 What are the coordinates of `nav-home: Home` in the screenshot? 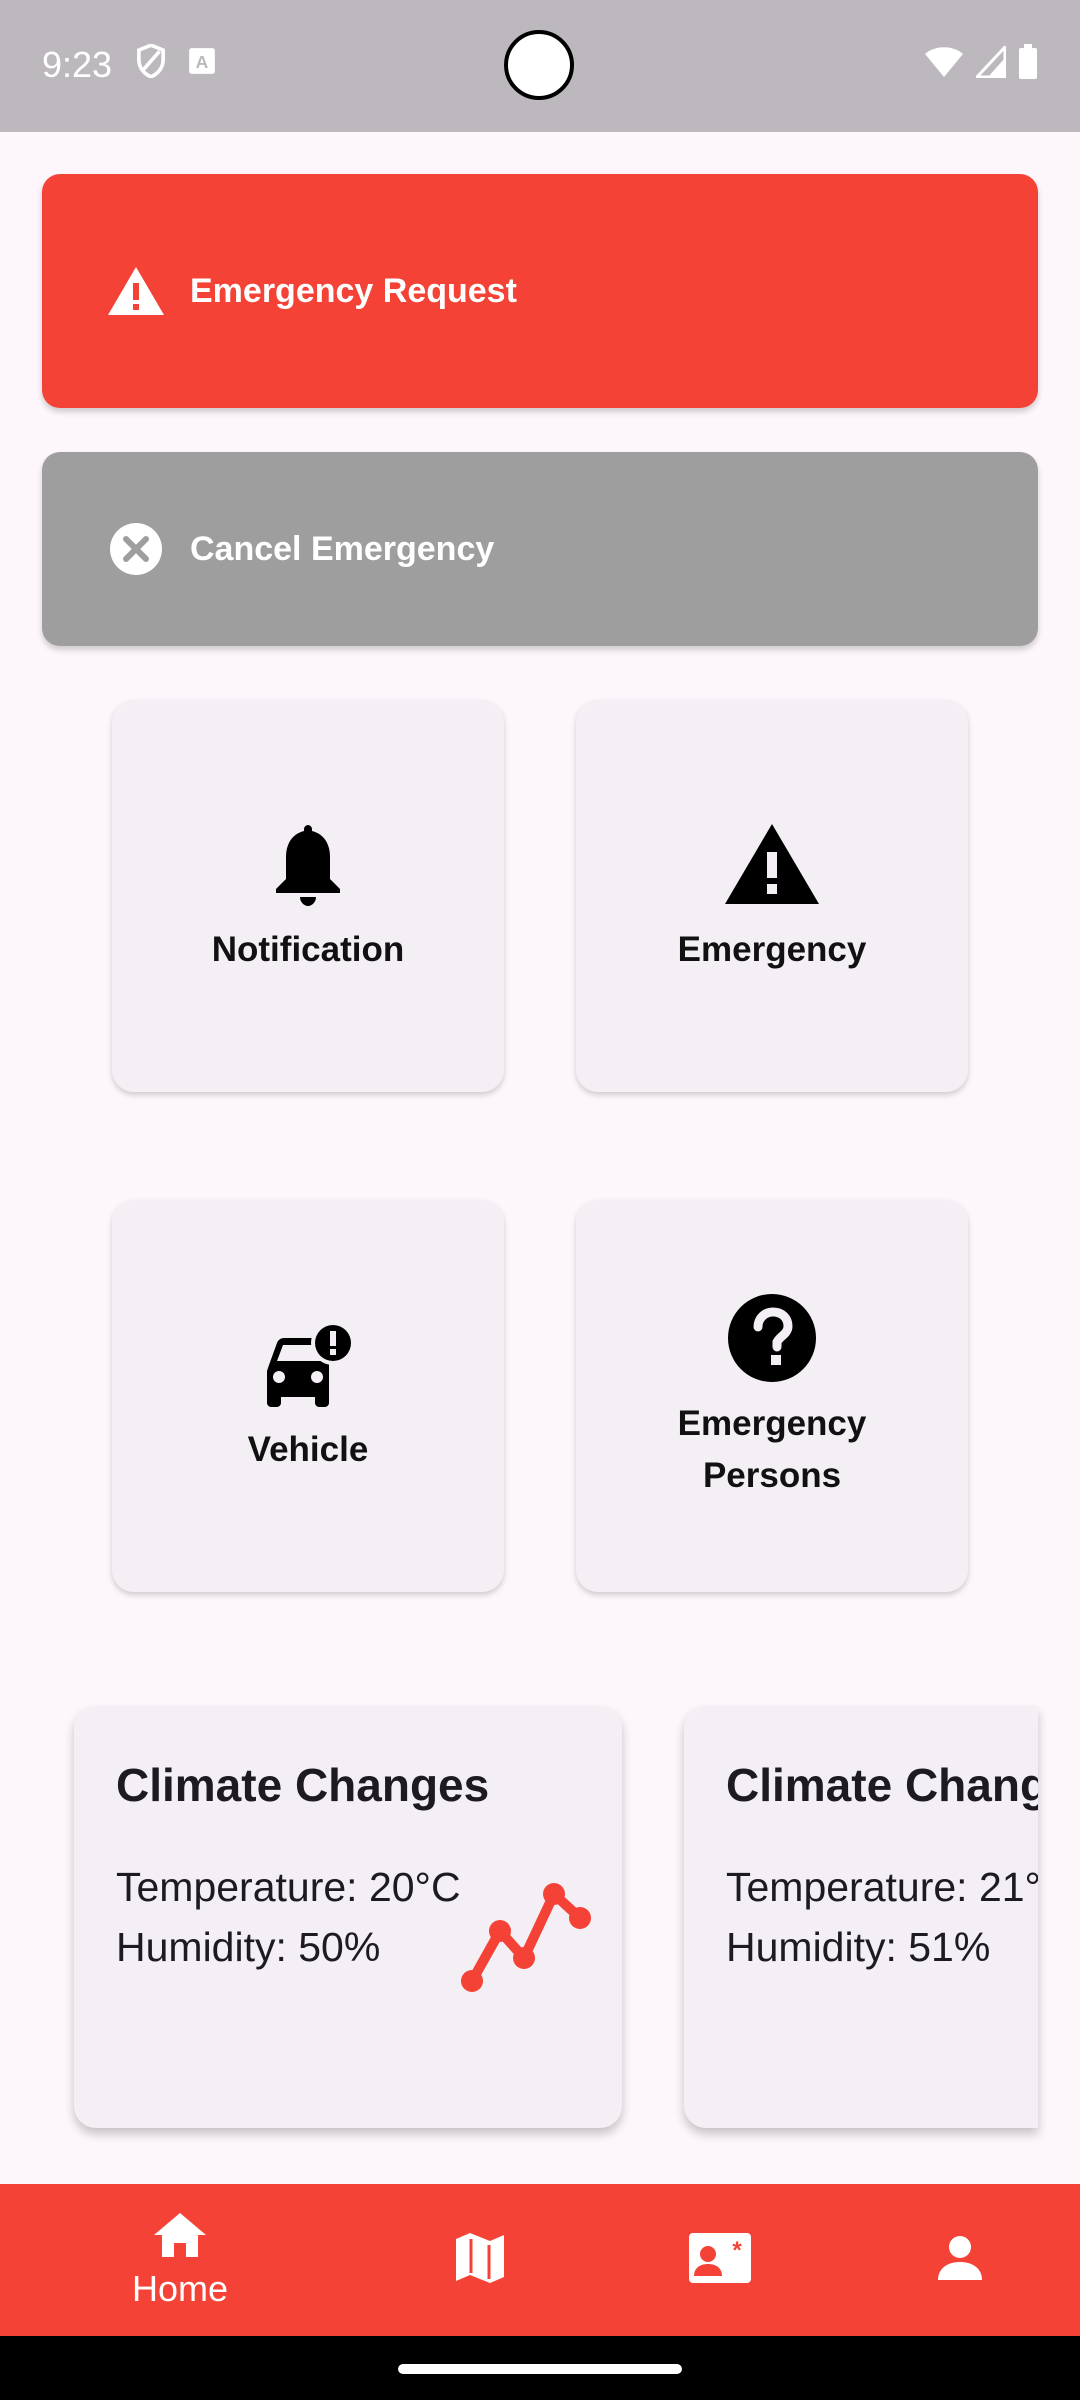 It's located at (180, 2260).